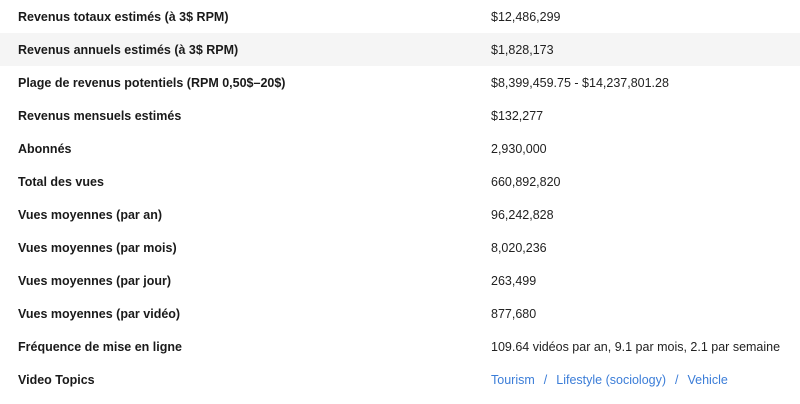  Describe the element at coordinates (45, 148) in the screenshot. I see `stat-label: Abonnés` at that location.